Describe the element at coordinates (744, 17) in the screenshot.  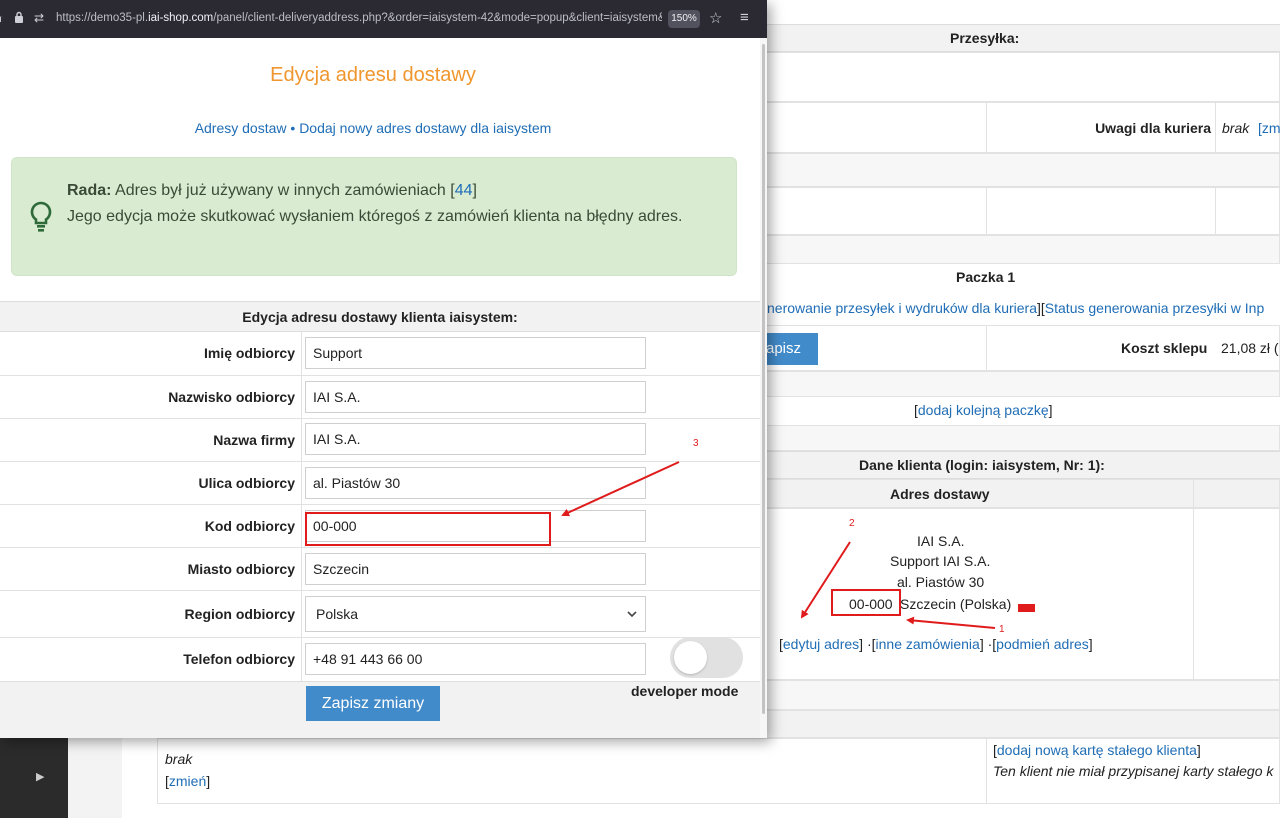
I see `menu-icon: ≡` at that location.